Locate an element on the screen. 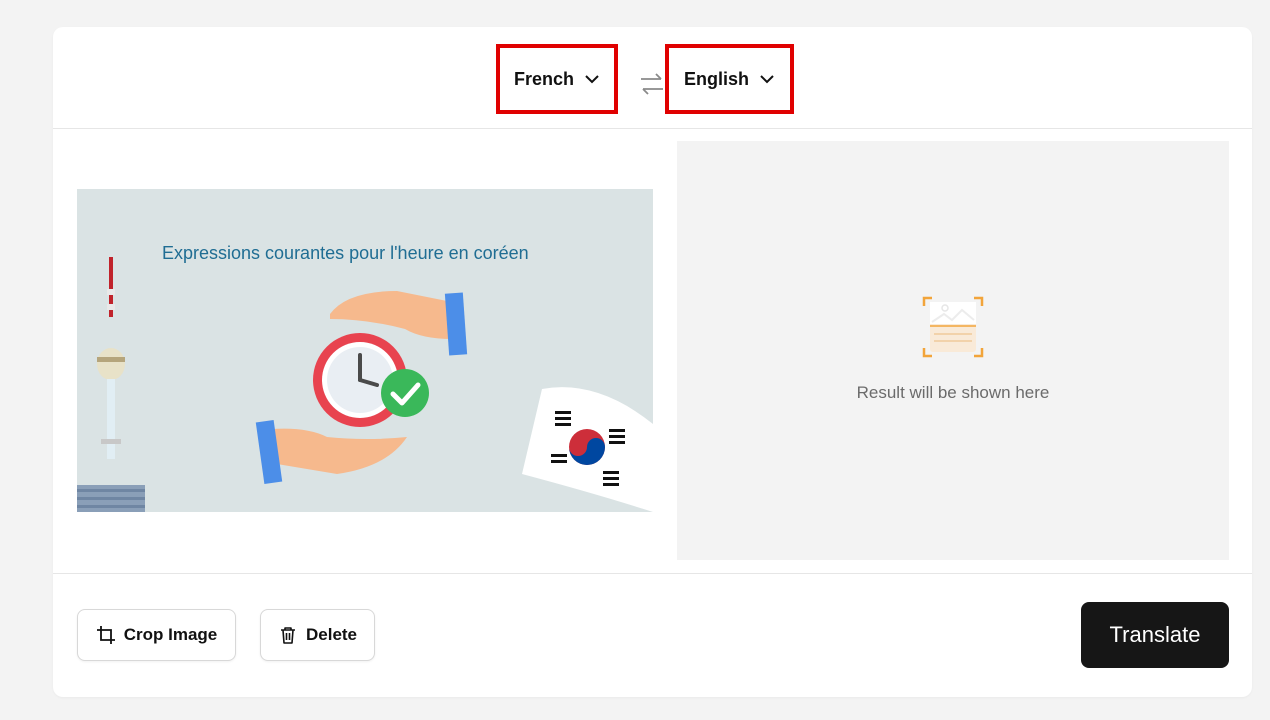 The image size is (1270, 720). crop-image-label: Crop Image is located at coordinates (170, 634).